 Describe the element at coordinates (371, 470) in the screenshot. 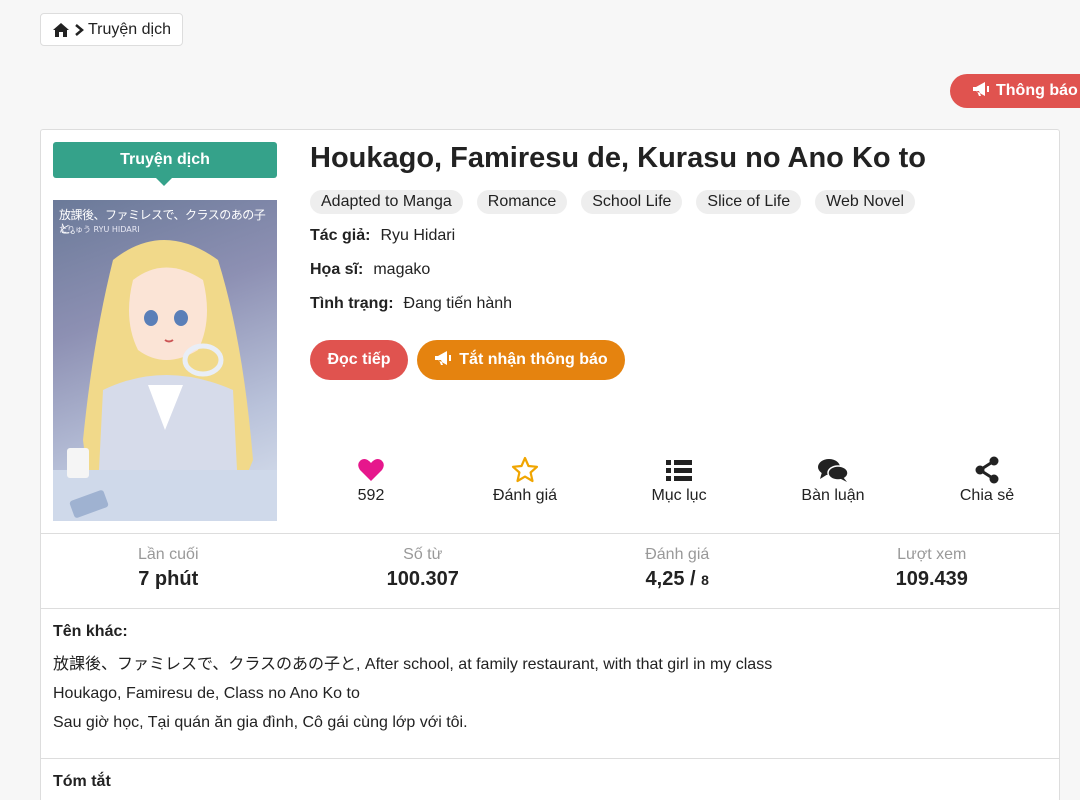

I see `heart-icon` at that location.